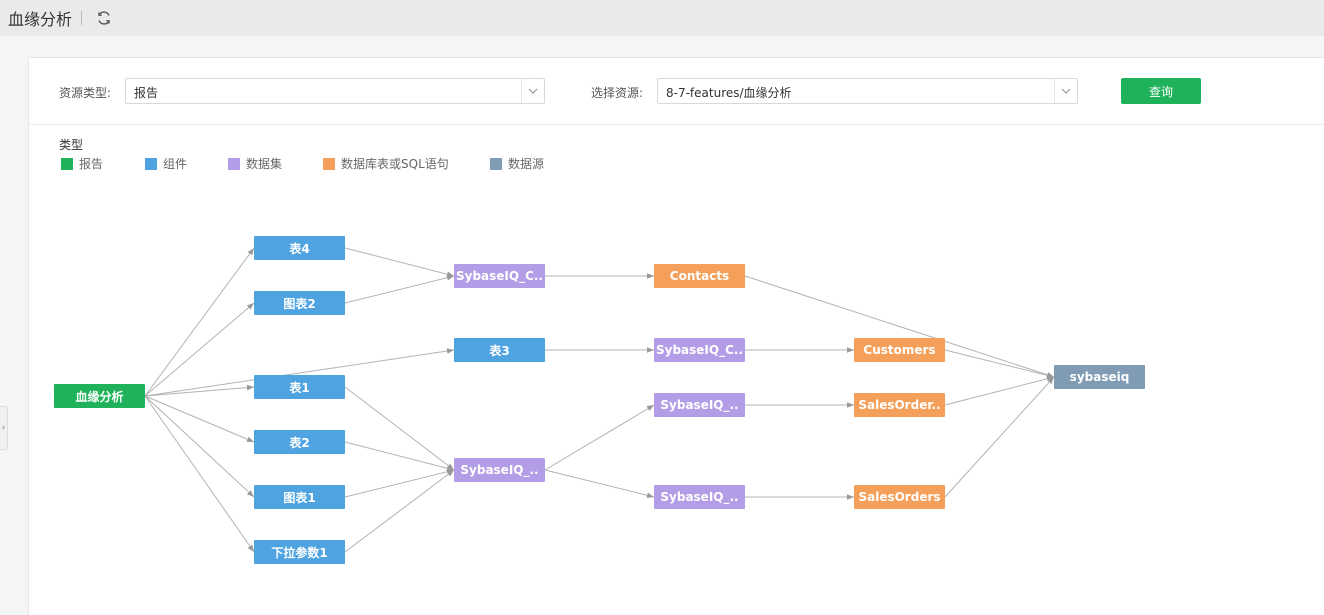  I want to click on graph-edge-ds2-ds5, so click(599, 484).